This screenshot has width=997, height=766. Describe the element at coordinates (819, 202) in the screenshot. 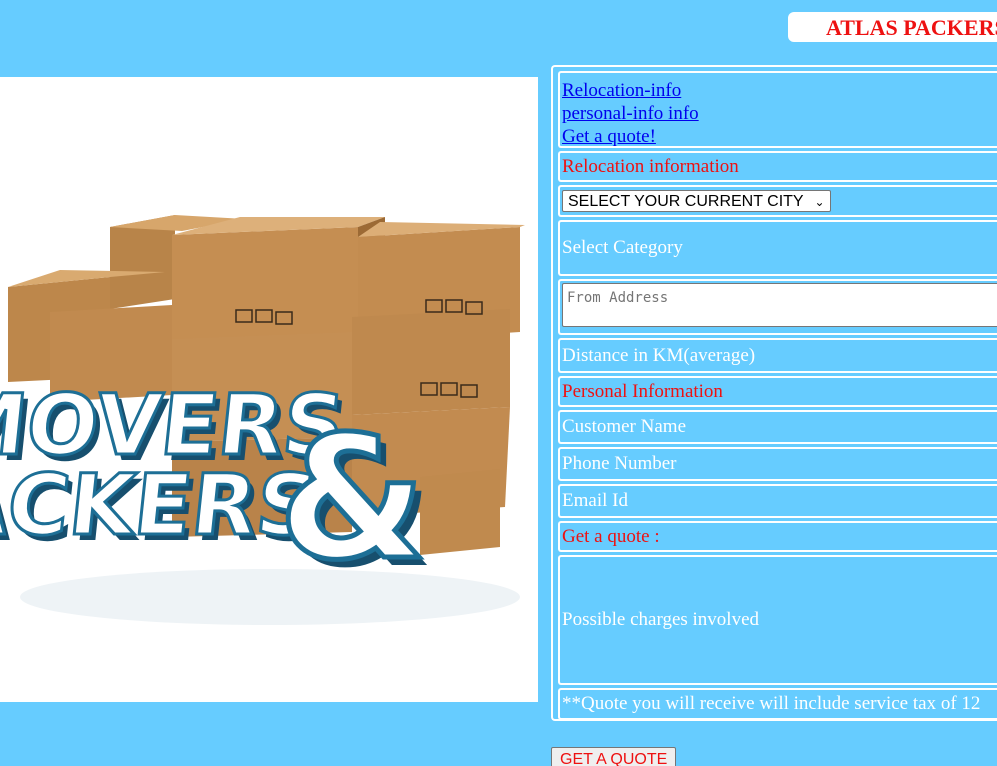

I see `chevron-down-icon: ⌄` at that location.